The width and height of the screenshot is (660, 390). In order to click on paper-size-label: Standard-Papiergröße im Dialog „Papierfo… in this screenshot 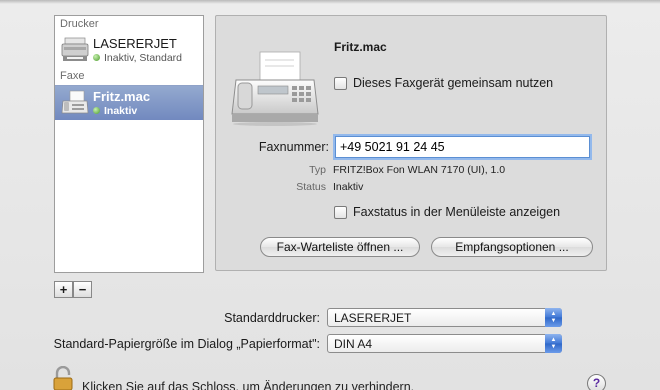, I will do `click(186, 344)`.